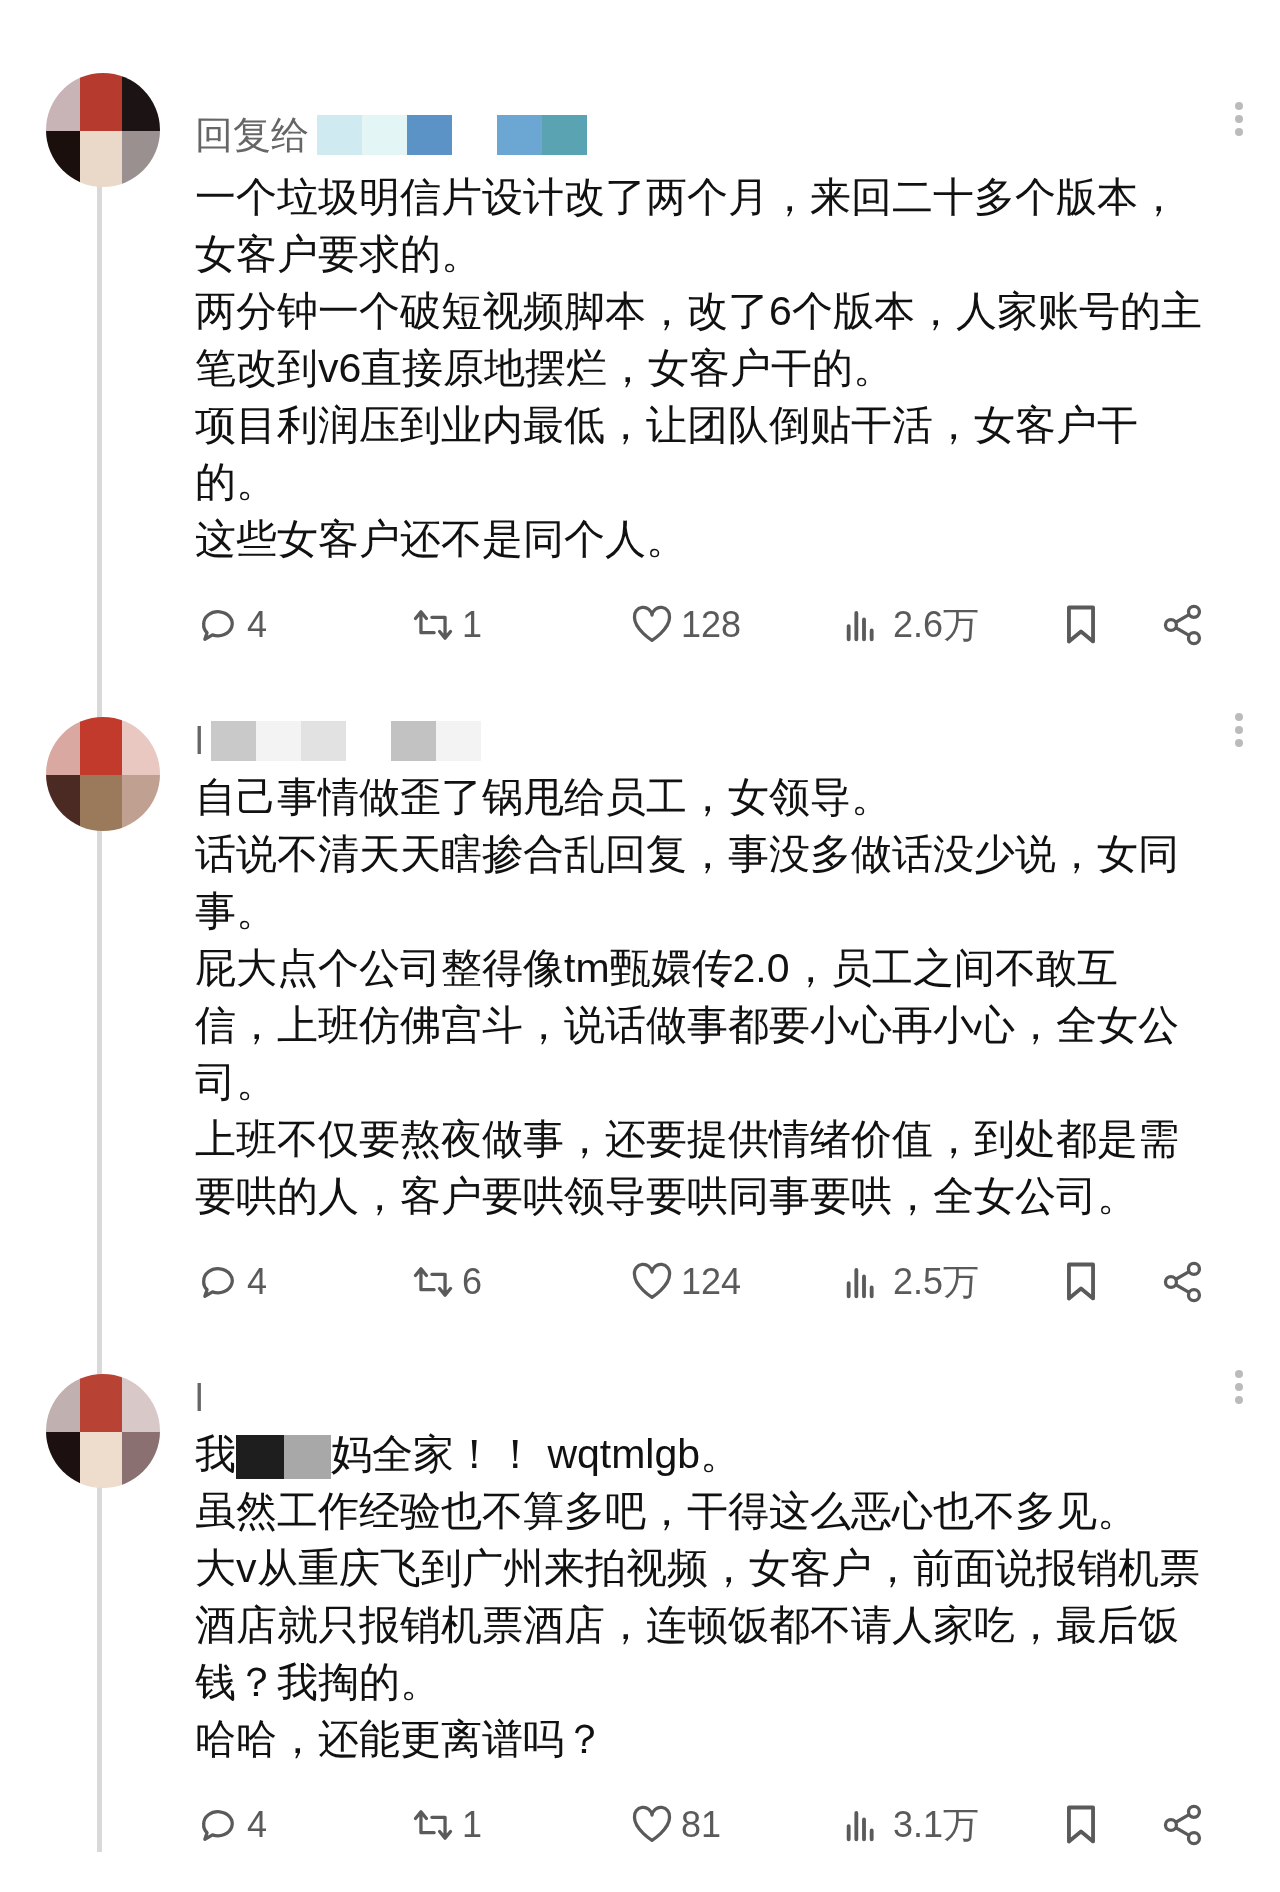  I want to click on comment-text: 项目利润压到业内最低，让团队倒贴干活，女客户干 的。, so click(667, 454).